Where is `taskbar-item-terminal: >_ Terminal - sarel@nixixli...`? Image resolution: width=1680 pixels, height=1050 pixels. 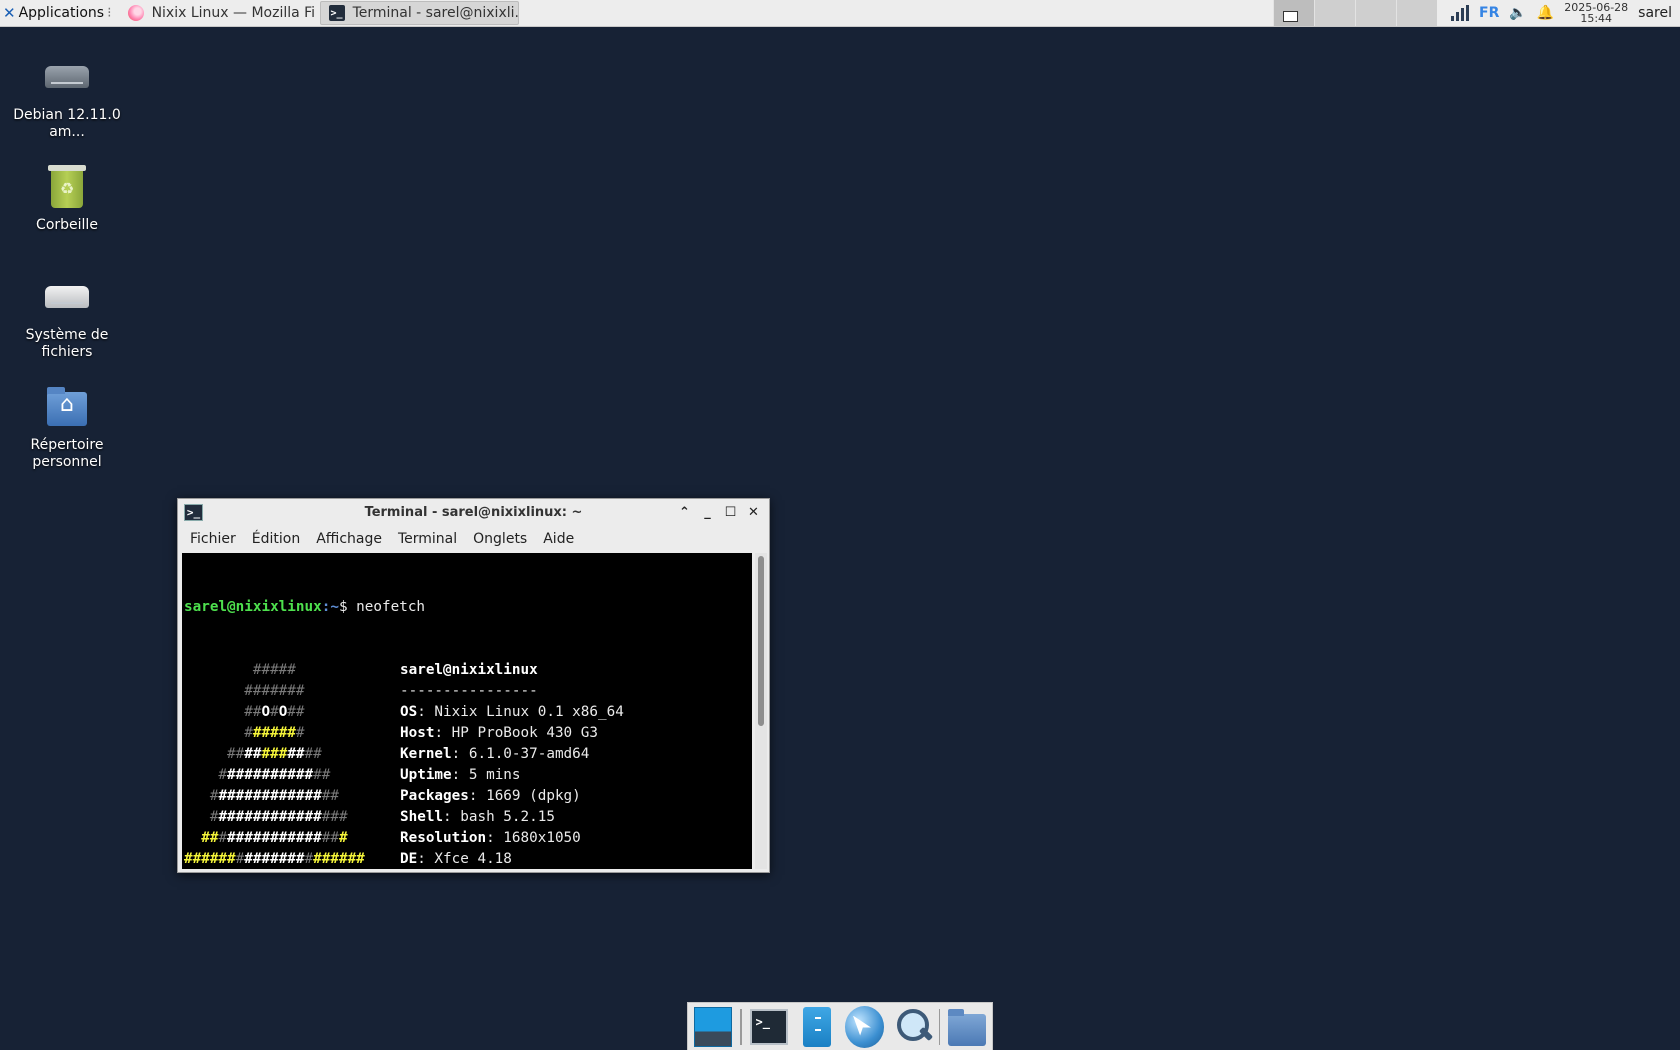
taskbar-item-terminal: >_ Terminal - sarel@nixixli... is located at coordinates (419, 13).